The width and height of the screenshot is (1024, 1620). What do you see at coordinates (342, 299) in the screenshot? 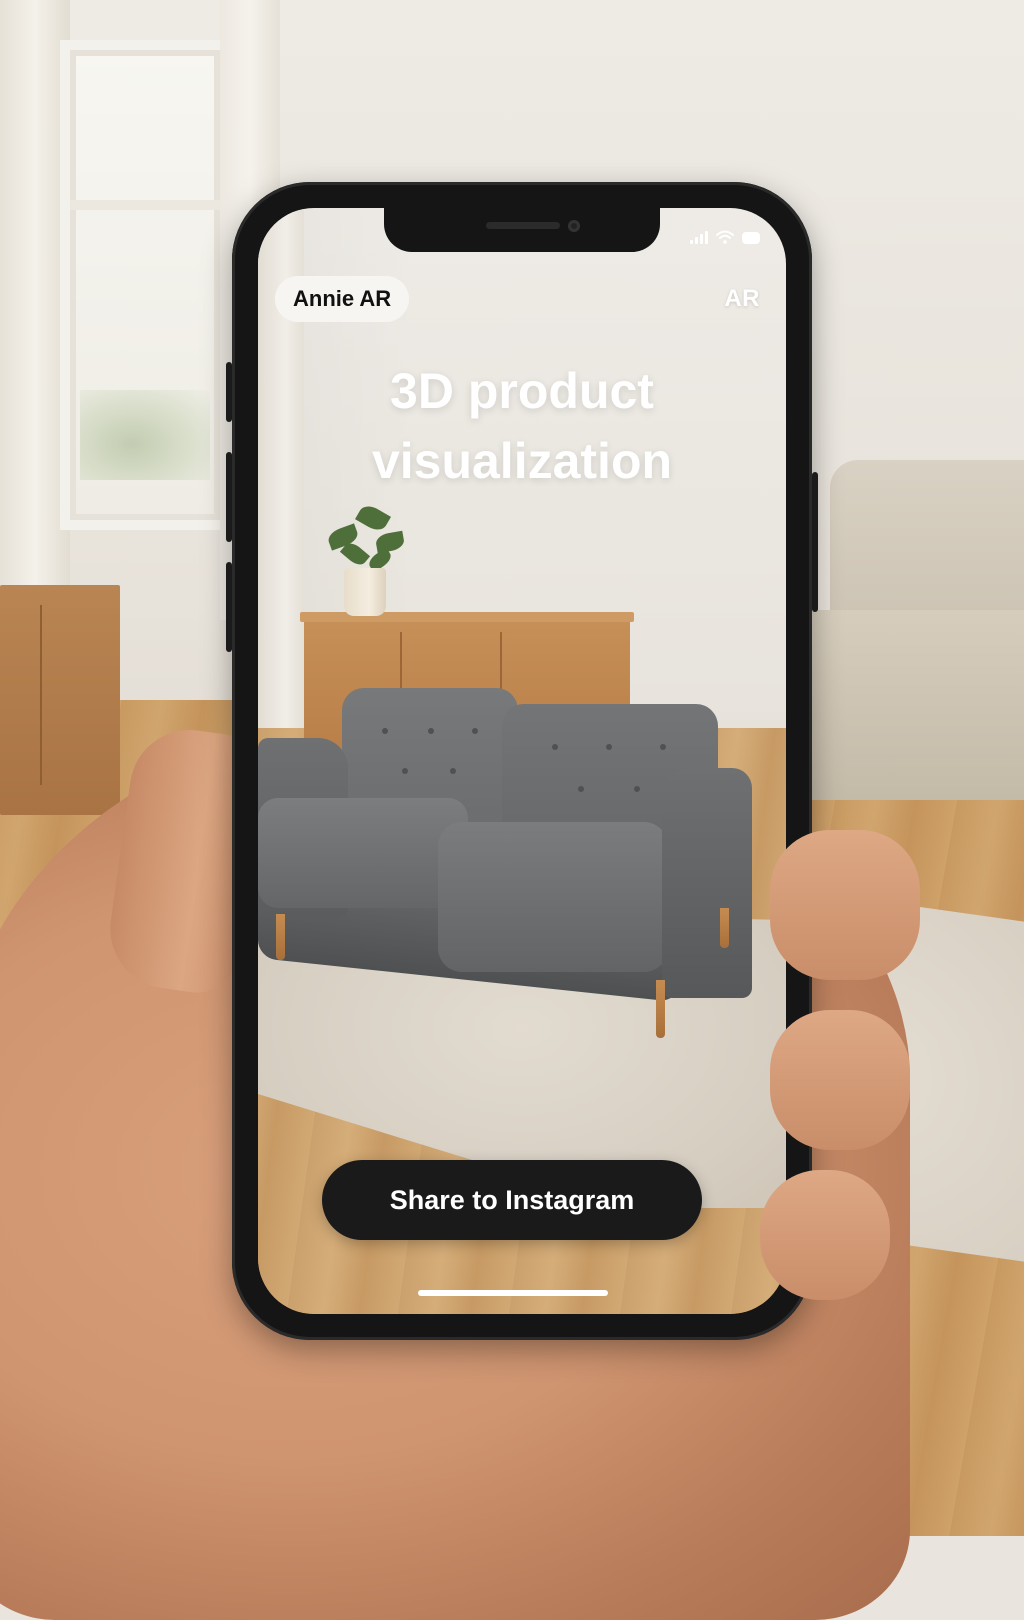
I see `brand-badge: Annie AR` at bounding box center [342, 299].